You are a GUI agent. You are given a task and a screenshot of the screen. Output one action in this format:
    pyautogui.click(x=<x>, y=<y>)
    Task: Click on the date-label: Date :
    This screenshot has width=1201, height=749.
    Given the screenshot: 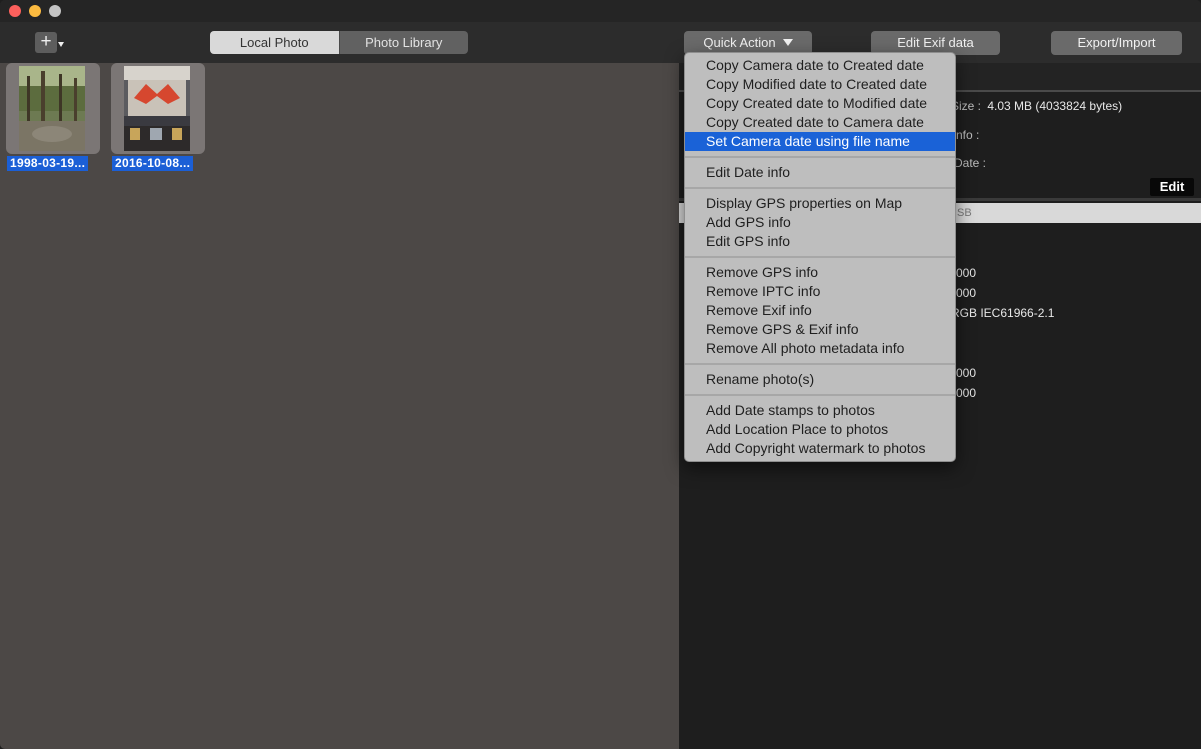 What is the action you would take?
    pyautogui.click(x=970, y=163)
    